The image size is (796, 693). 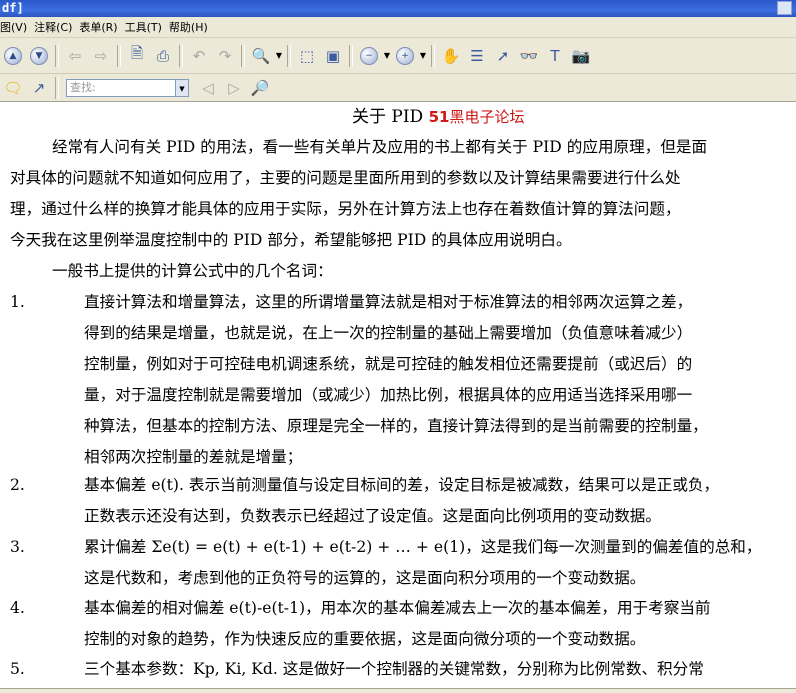 What do you see at coordinates (388, 364) in the screenshot?
I see `item-line: 控制量，例如对于可控硅电机调速系统，就是可控硅的触发相位还需要提前（或迟后）的` at bounding box center [388, 364].